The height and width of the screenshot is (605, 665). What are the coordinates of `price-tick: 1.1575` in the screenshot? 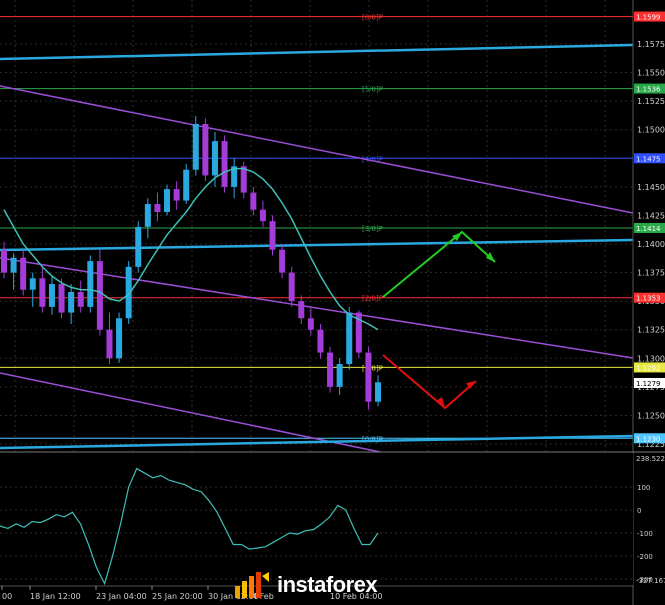 It's located at (651, 44).